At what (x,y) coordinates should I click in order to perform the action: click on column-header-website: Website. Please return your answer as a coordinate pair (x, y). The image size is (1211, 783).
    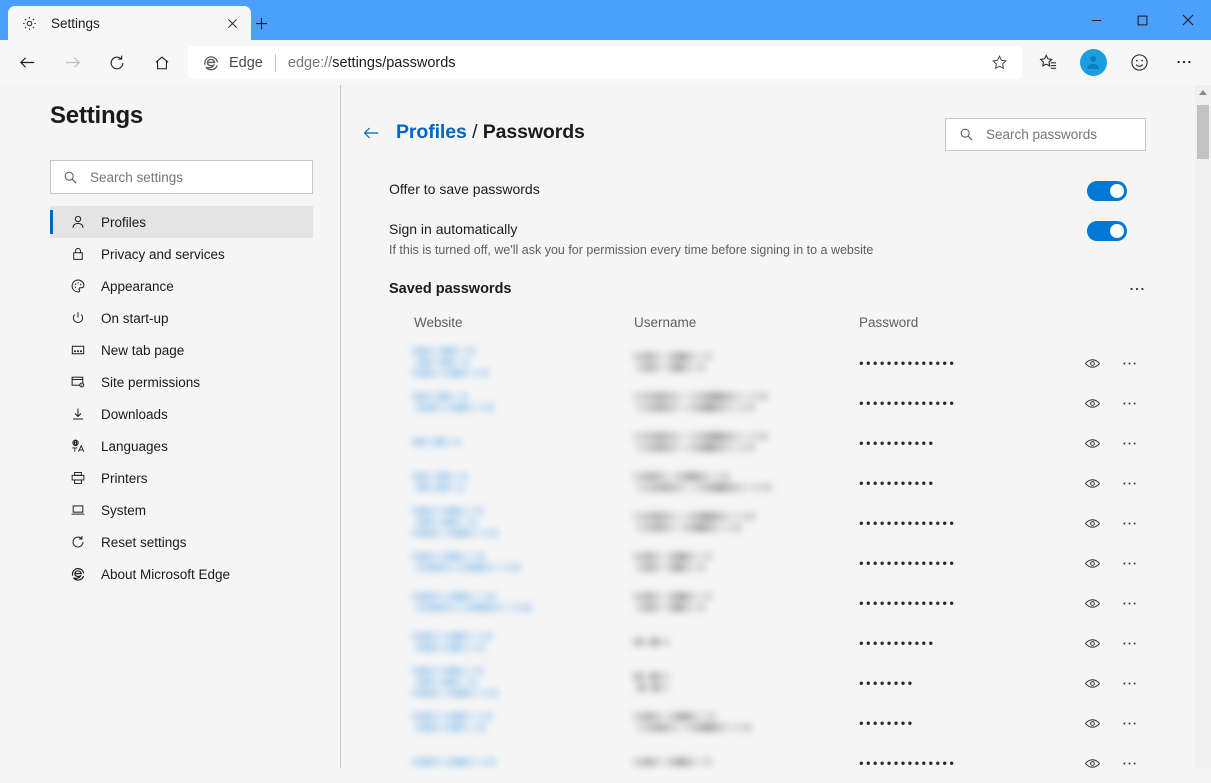
    Looking at the image, I should click on (438, 322).